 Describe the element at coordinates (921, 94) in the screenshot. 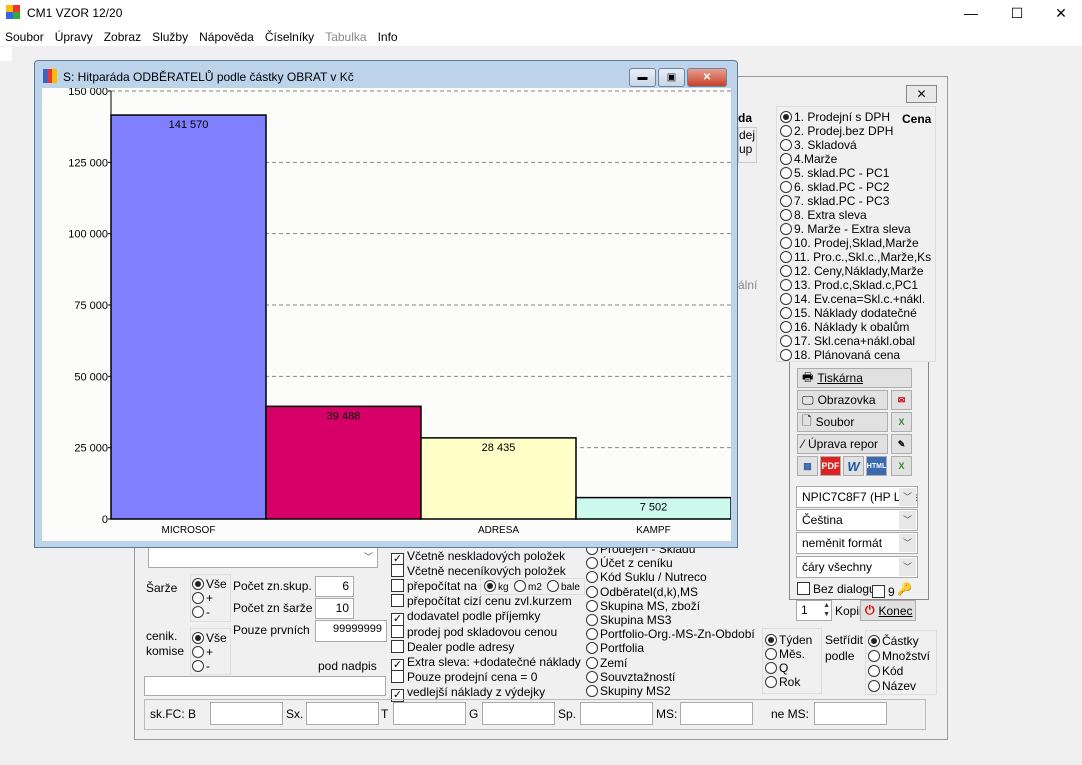

I see `dialog-close-button: ✕` at that location.